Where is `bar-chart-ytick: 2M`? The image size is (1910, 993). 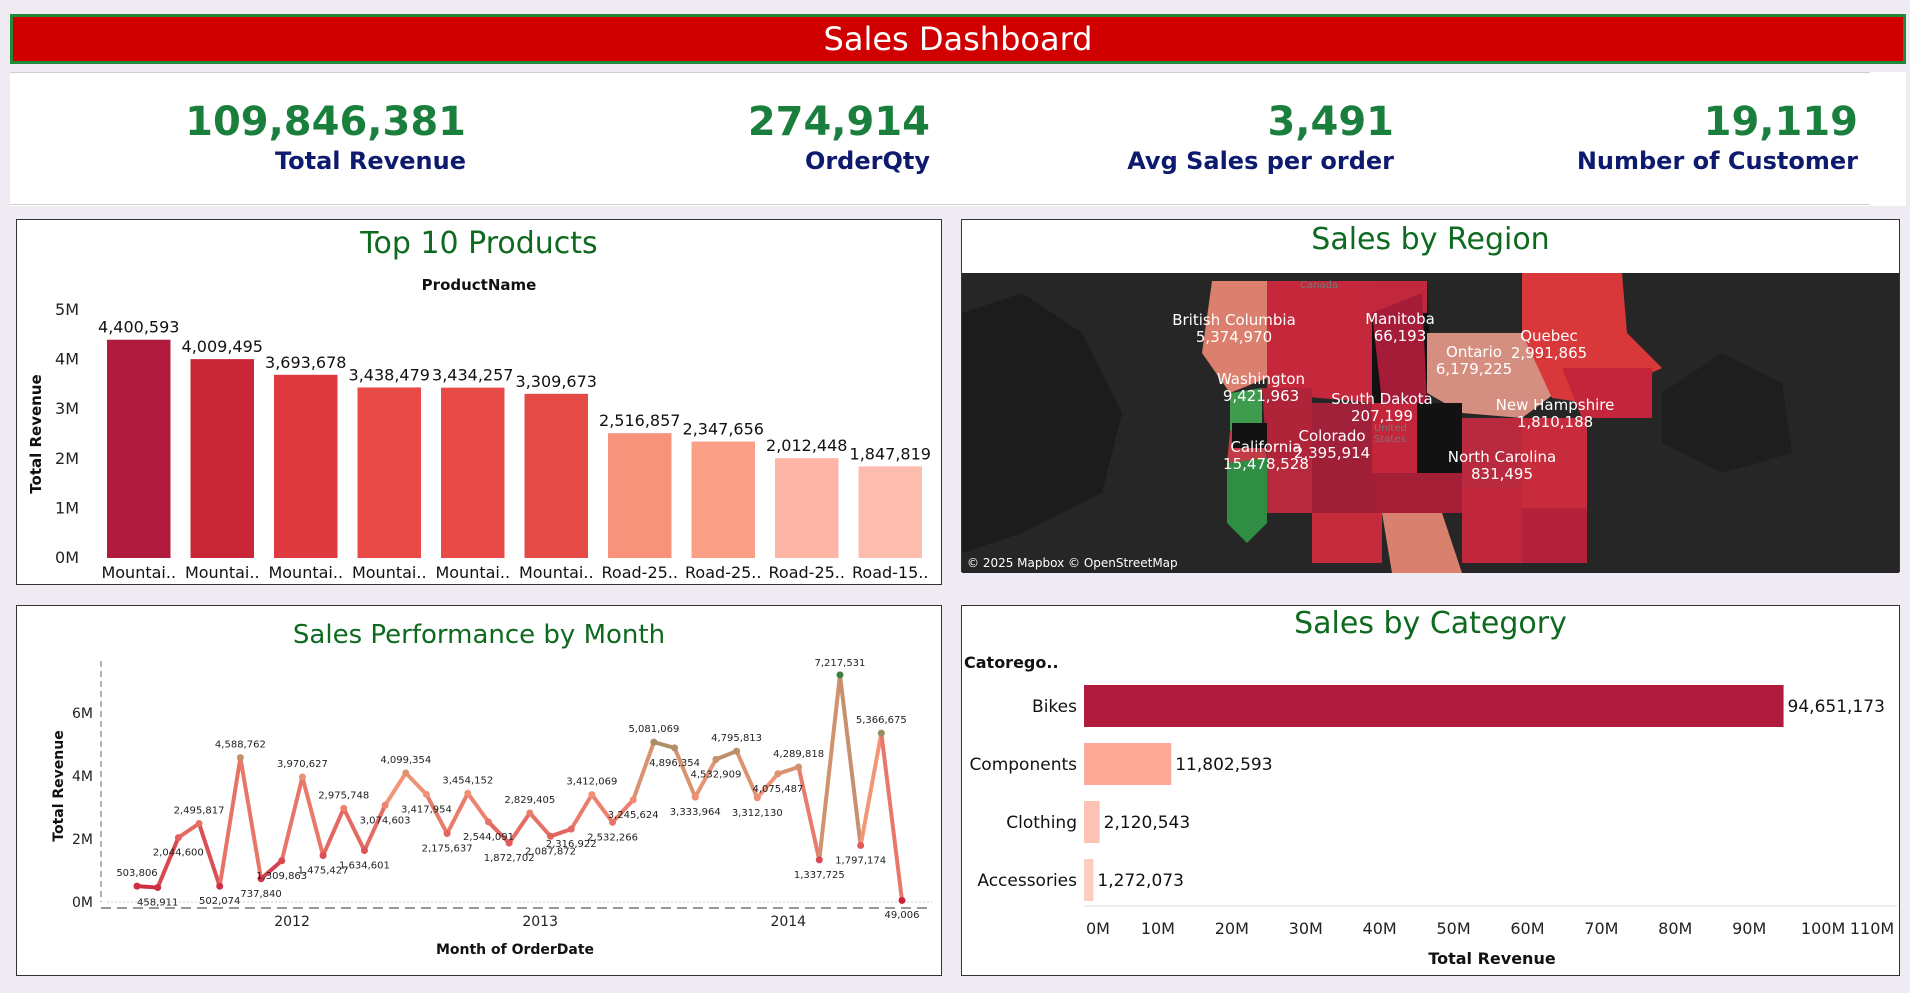
bar-chart-ytick: 2M is located at coordinates (67, 458).